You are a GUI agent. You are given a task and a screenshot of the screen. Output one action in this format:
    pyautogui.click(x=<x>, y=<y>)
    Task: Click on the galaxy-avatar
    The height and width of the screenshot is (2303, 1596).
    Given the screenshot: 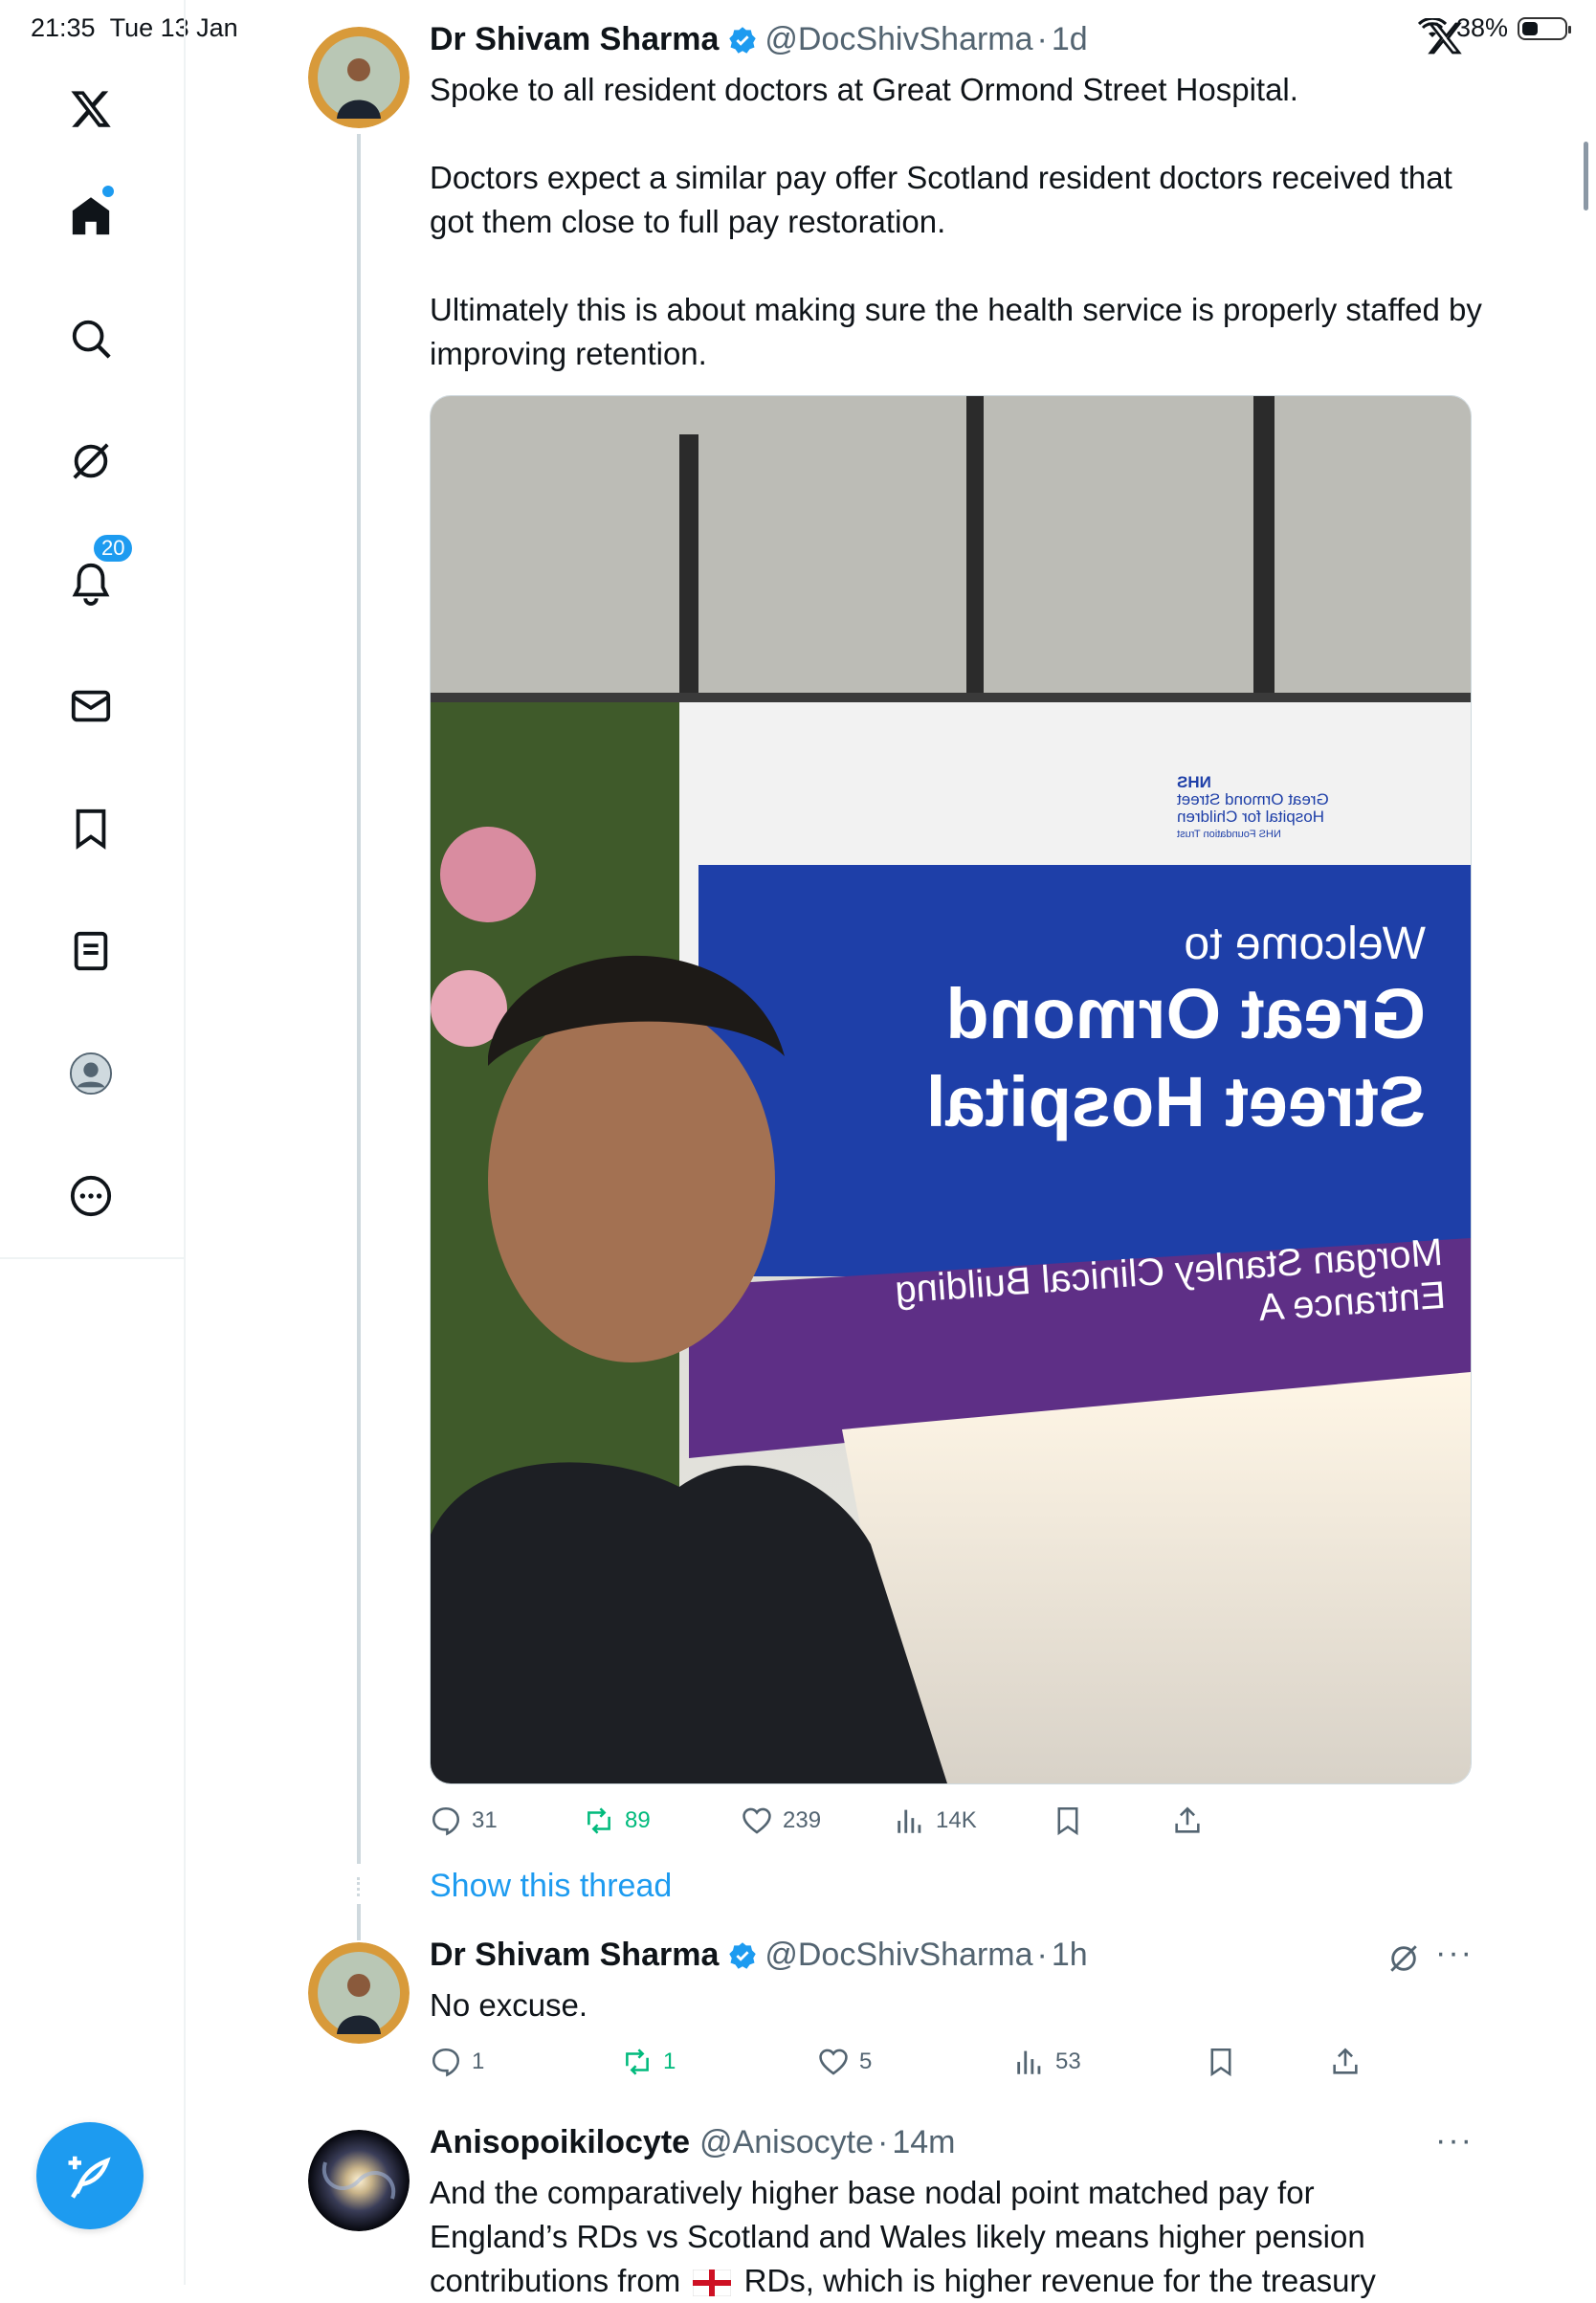 What is the action you would take?
    pyautogui.click(x=359, y=2180)
    